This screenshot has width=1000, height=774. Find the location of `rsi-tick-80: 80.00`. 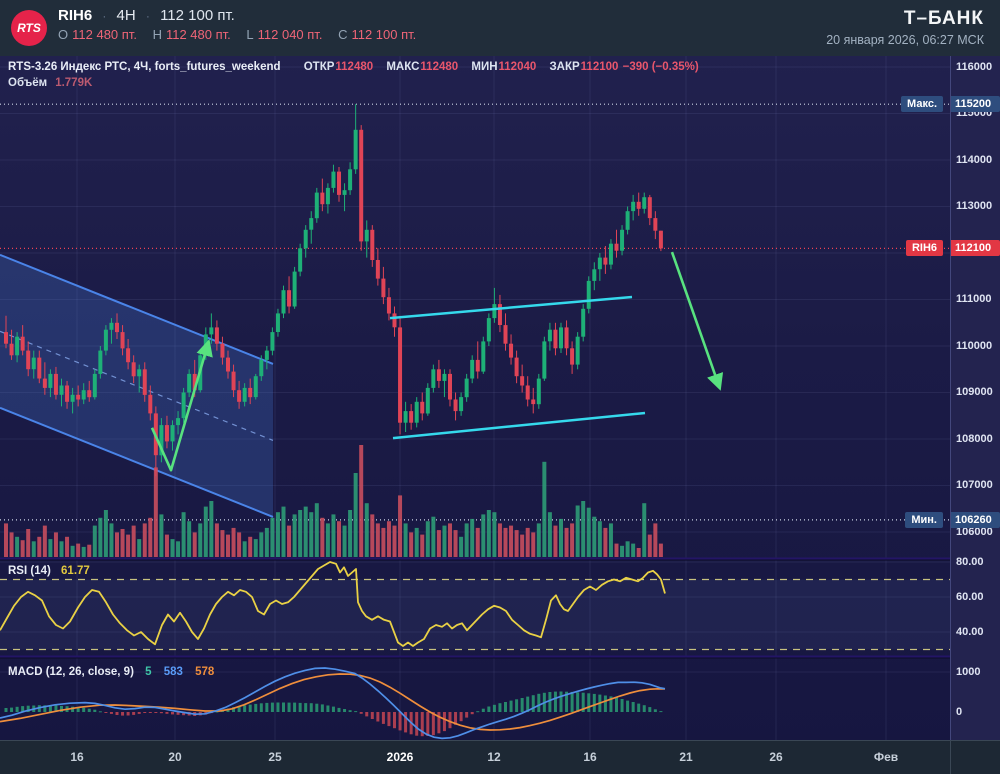

rsi-tick-80: 80.00 is located at coordinates (970, 561).